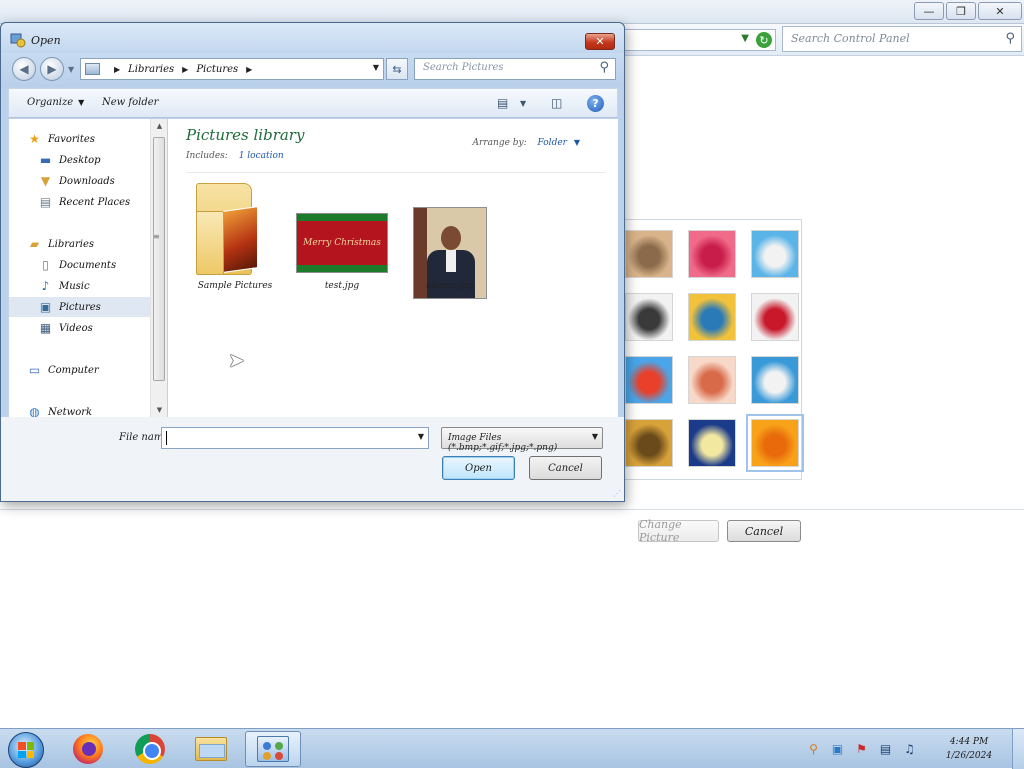  Describe the element at coordinates (88, 749) in the screenshot. I see `taskbar-firefox` at that location.